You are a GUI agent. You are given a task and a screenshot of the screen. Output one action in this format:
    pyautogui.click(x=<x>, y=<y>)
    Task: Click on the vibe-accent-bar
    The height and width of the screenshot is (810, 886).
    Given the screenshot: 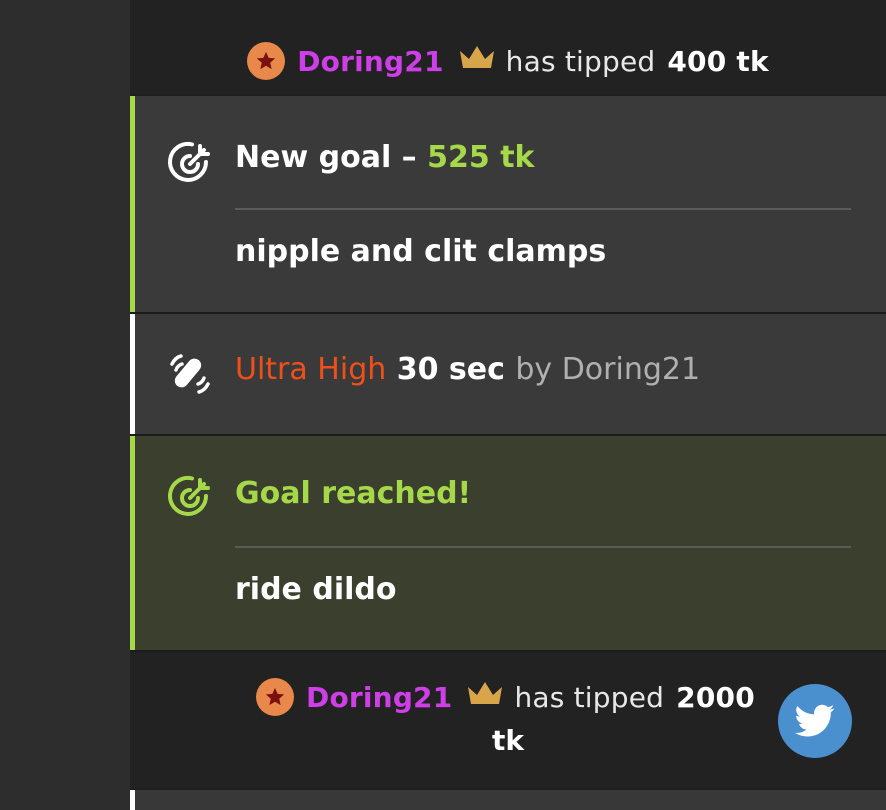 What is the action you would take?
    pyautogui.click(x=132, y=374)
    